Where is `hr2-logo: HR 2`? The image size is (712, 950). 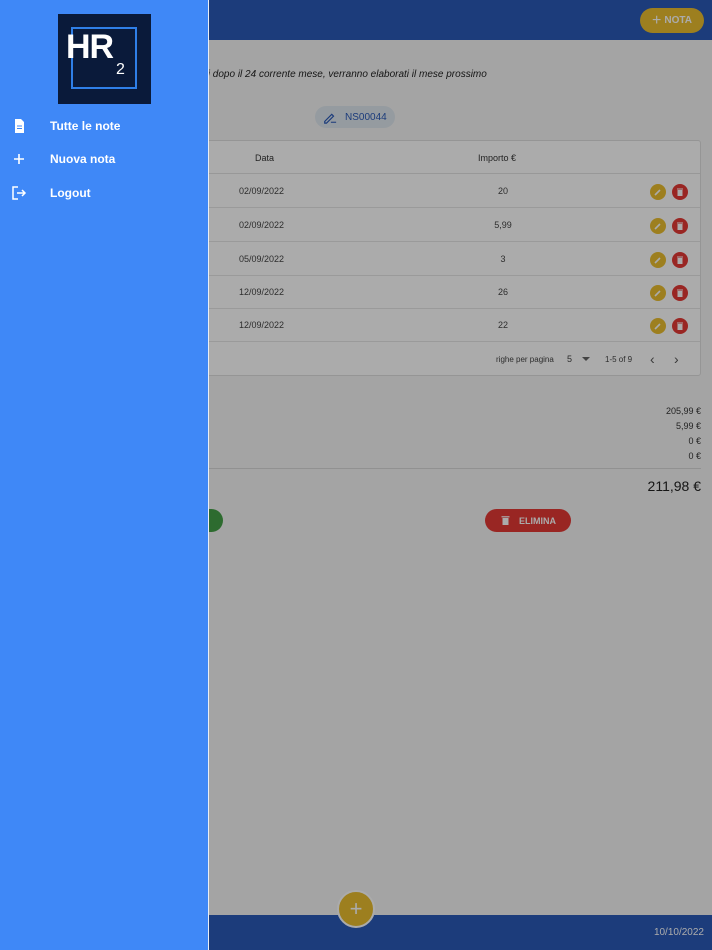
hr2-logo: HR 2 is located at coordinates (104, 59).